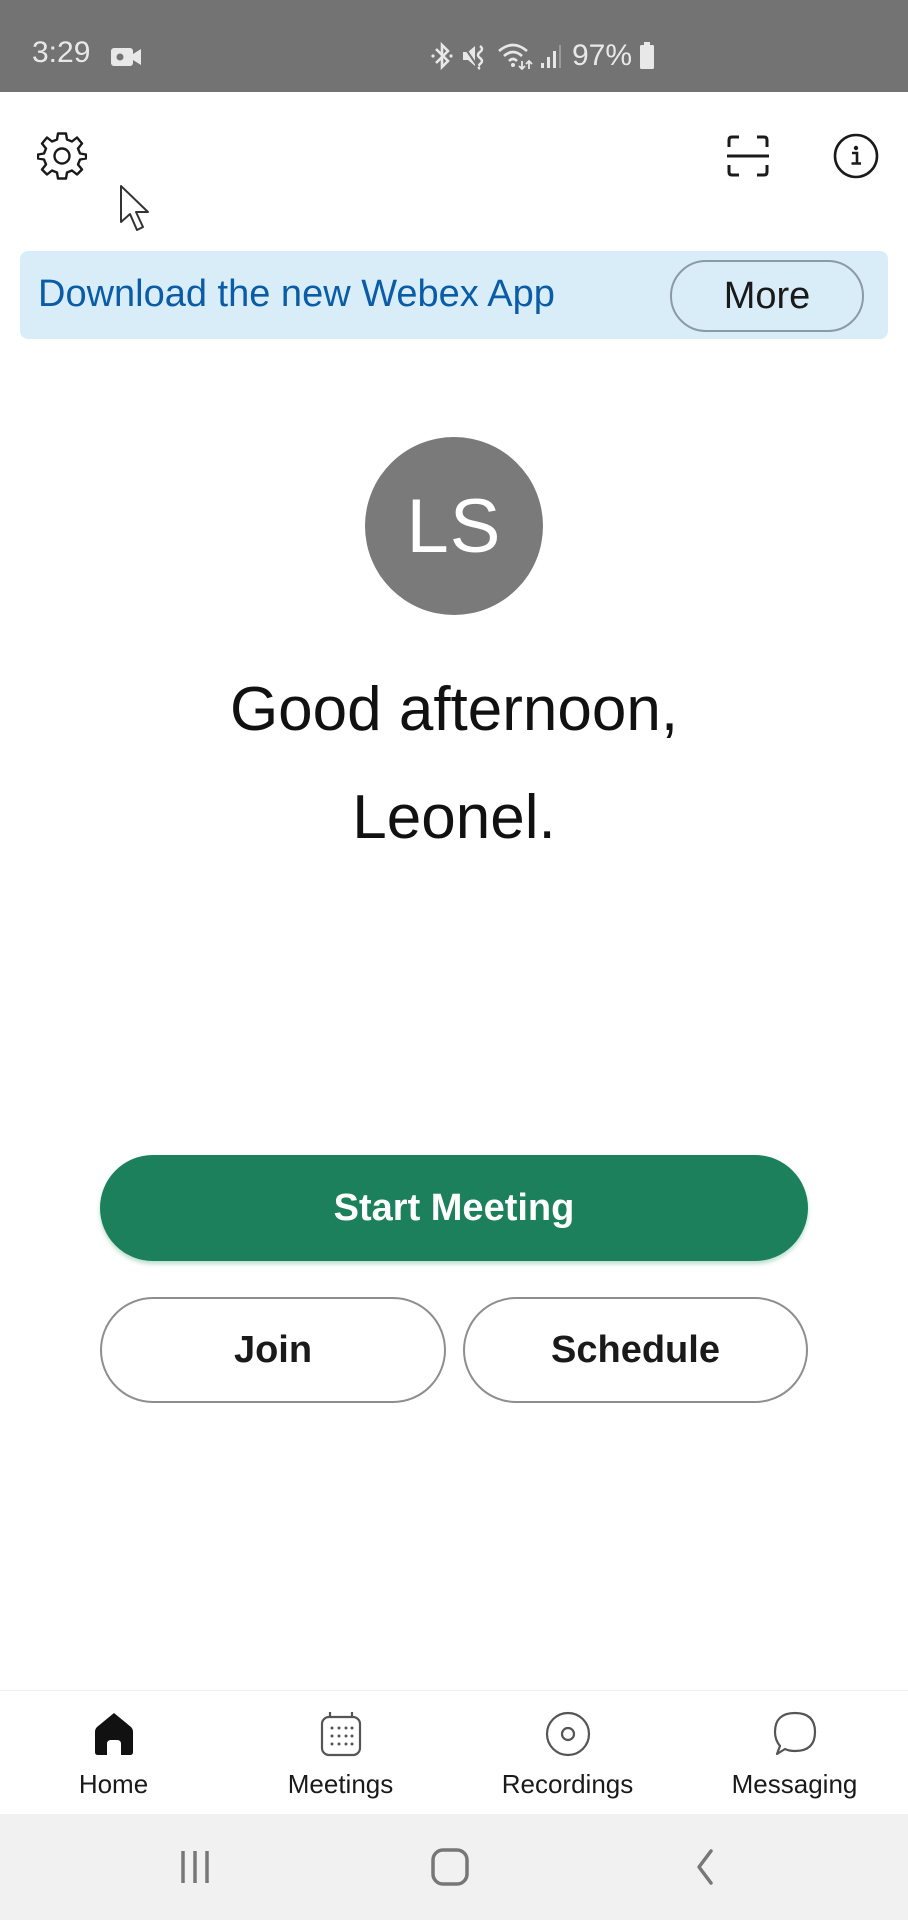  Describe the element at coordinates (794, 1784) in the screenshot. I see `nav-label-messaging: Messaging` at that location.